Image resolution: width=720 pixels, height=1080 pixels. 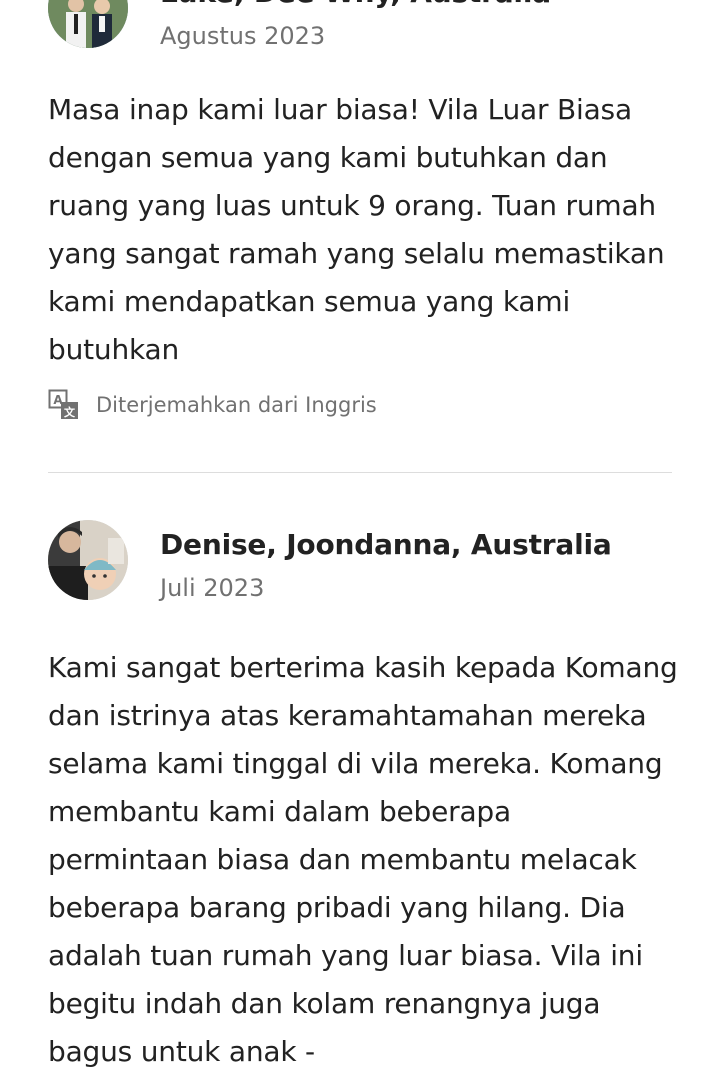 What do you see at coordinates (63, 404) in the screenshot?
I see `translate-icon: A 文` at bounding box center [63, 404].